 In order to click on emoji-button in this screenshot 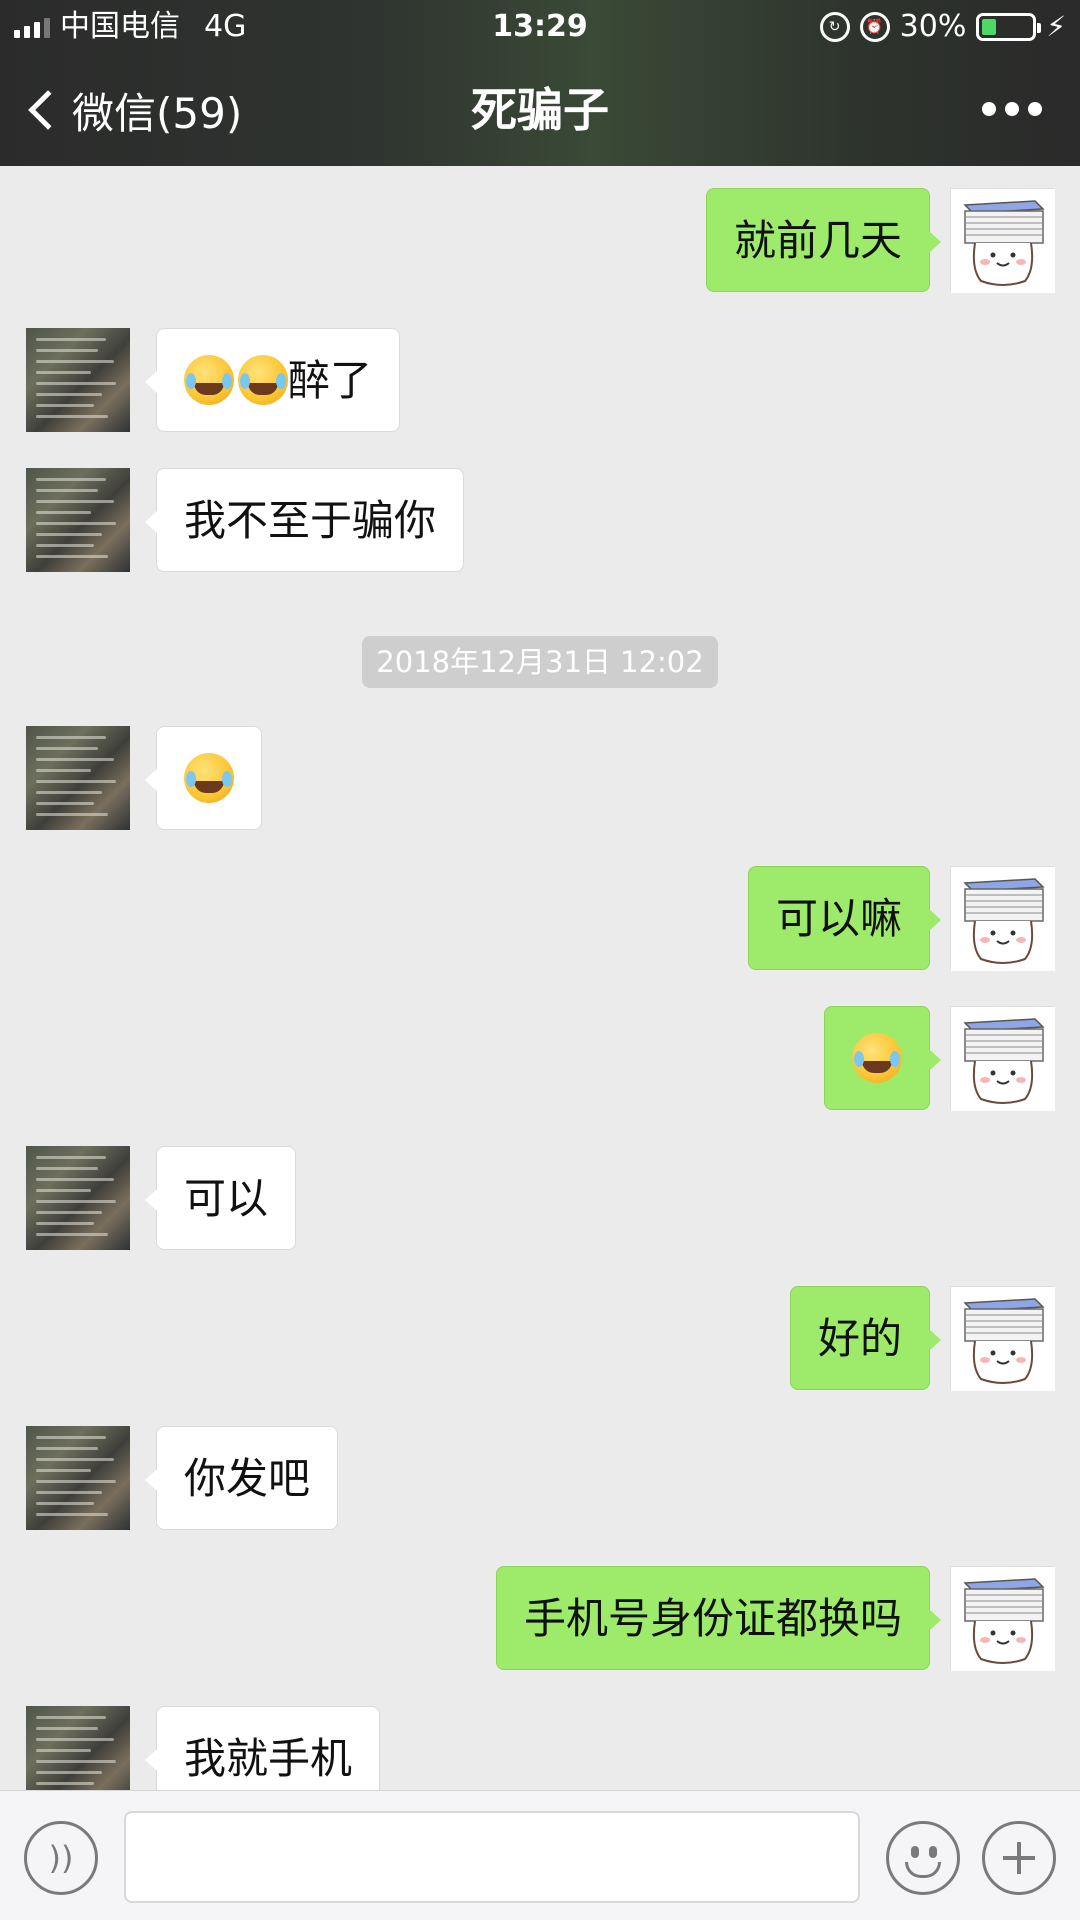, I will do `click(923, 1858)`.